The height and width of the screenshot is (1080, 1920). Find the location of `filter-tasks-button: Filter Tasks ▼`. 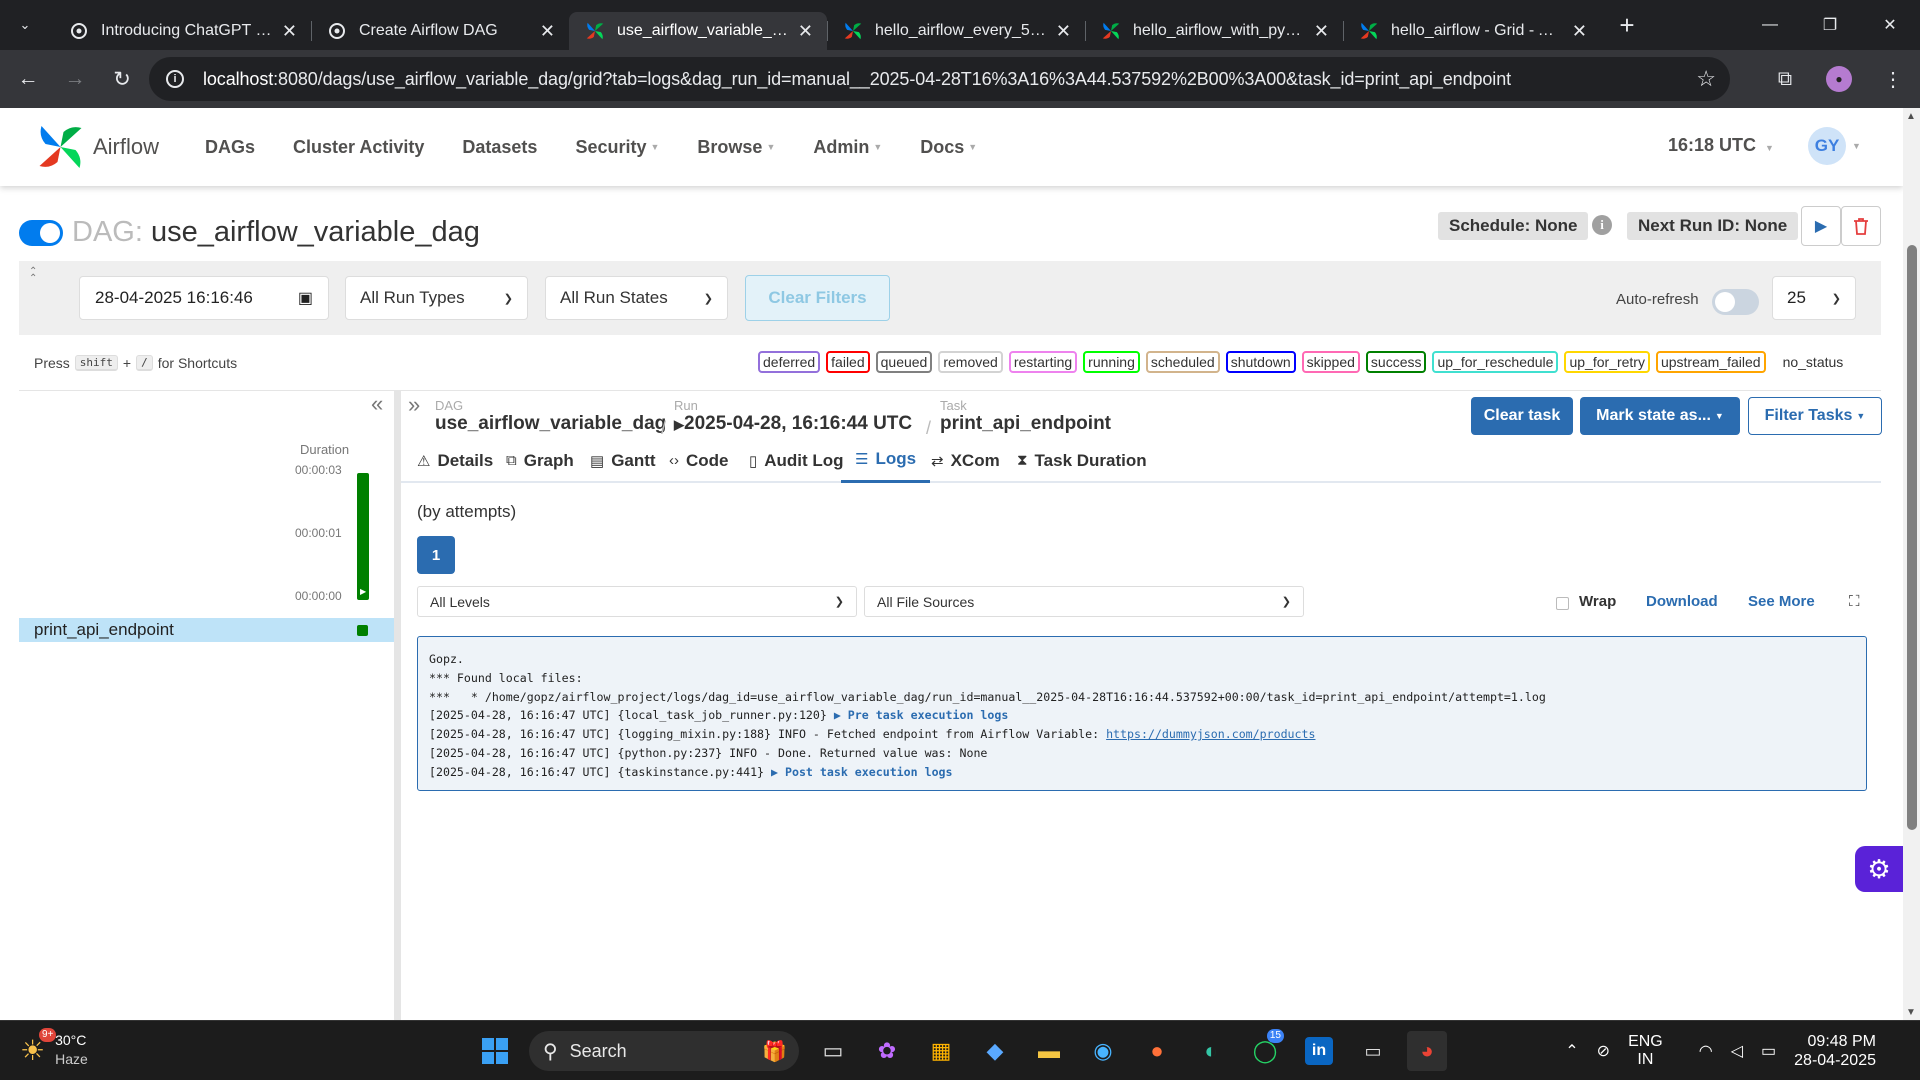

filter-tasks-button: Filter Tasks ▼ is located at coordinates (1815, 416).